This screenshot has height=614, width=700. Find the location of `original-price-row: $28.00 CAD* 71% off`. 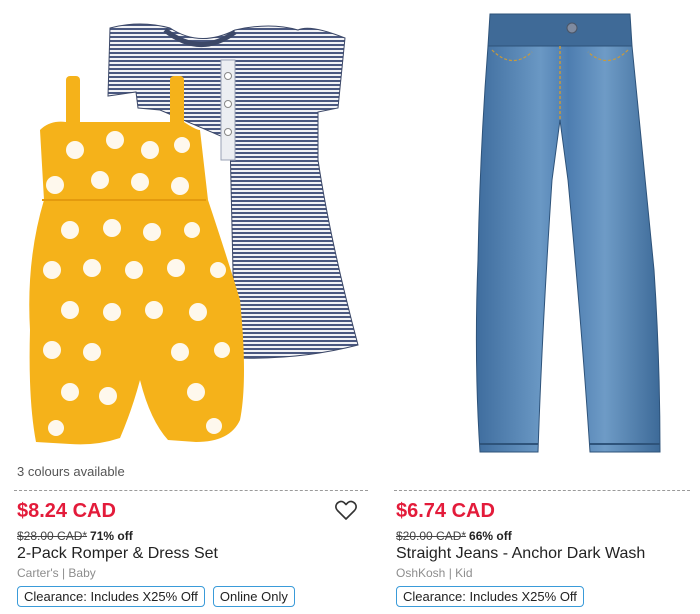

original-price-row: $28.00 CAD* 71% off is located at coordinates (75, 536).